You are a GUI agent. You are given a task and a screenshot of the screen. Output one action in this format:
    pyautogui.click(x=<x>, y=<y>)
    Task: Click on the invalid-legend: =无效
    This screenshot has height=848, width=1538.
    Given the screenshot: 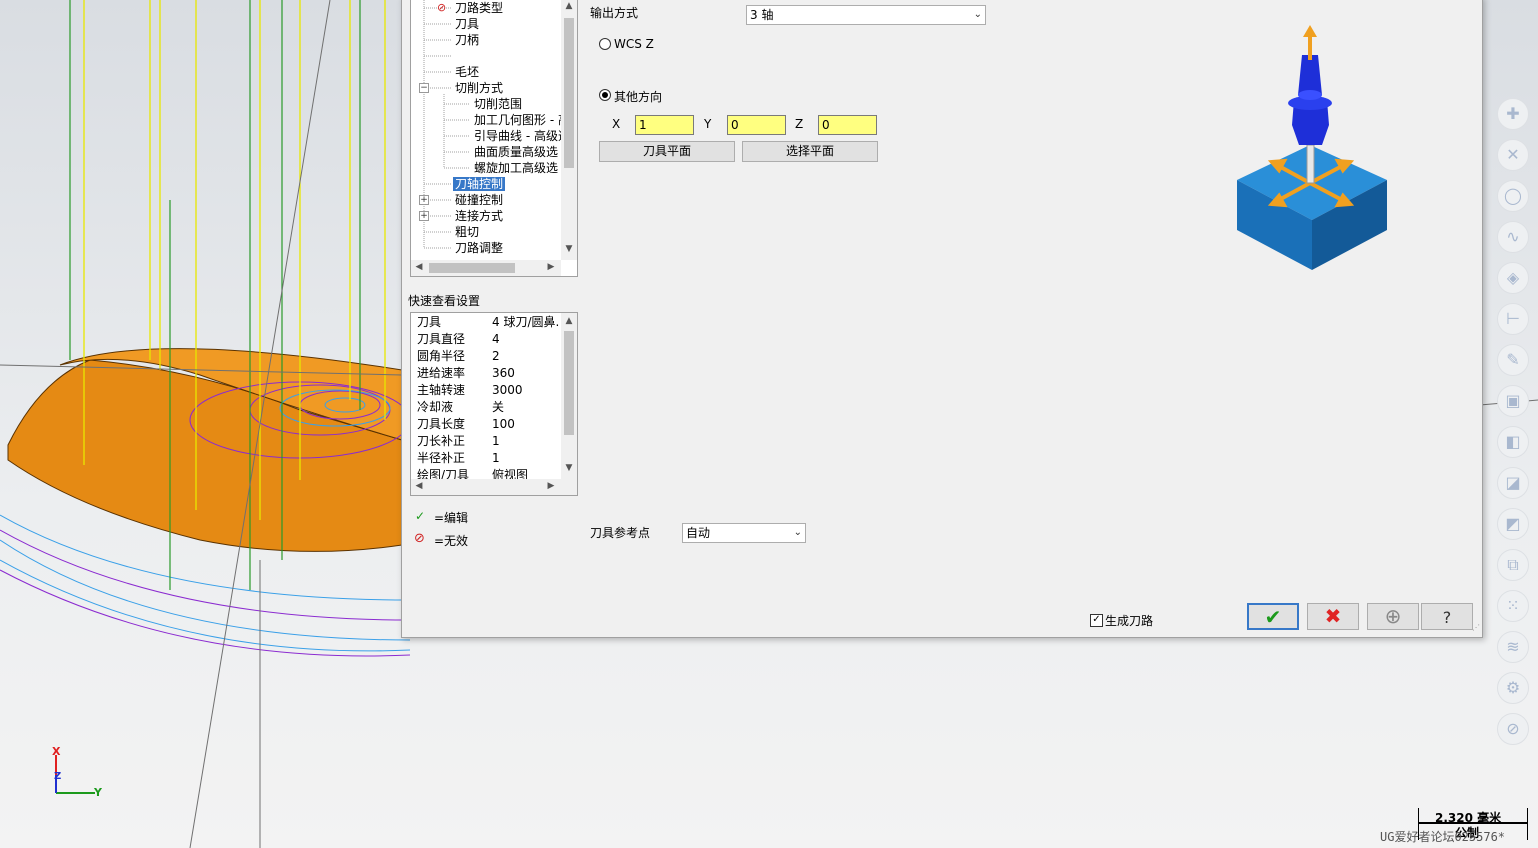 What is the action you would take?
    pyautogui.click(x=451, y=541)
    